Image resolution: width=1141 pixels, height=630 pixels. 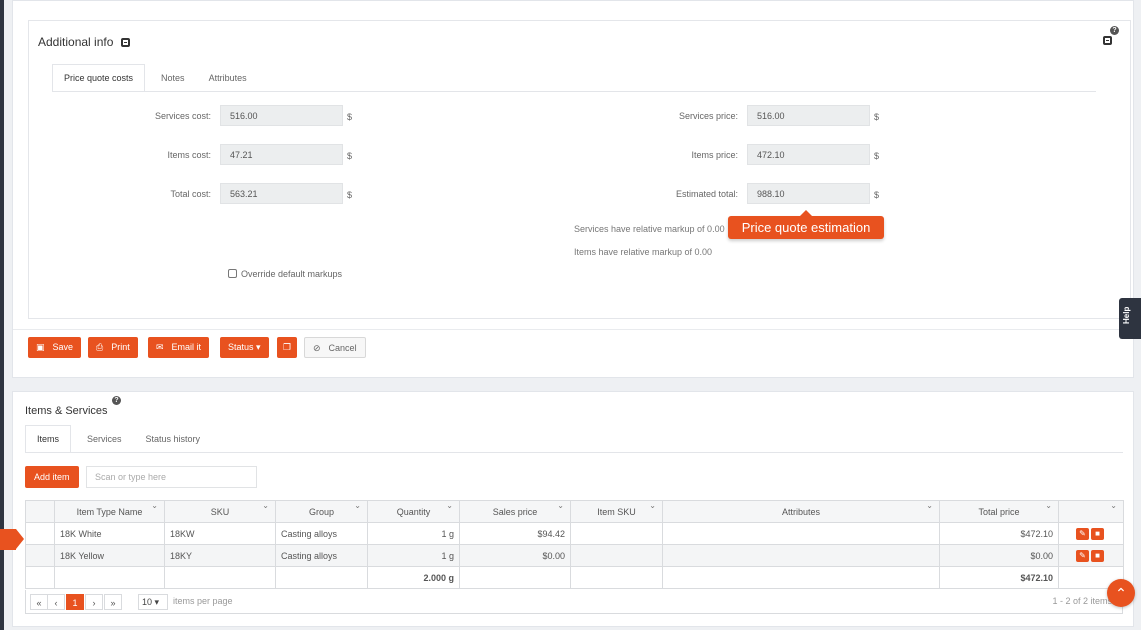 I want to click on group-cell: Casting alloys, so click(x=321, y=555).